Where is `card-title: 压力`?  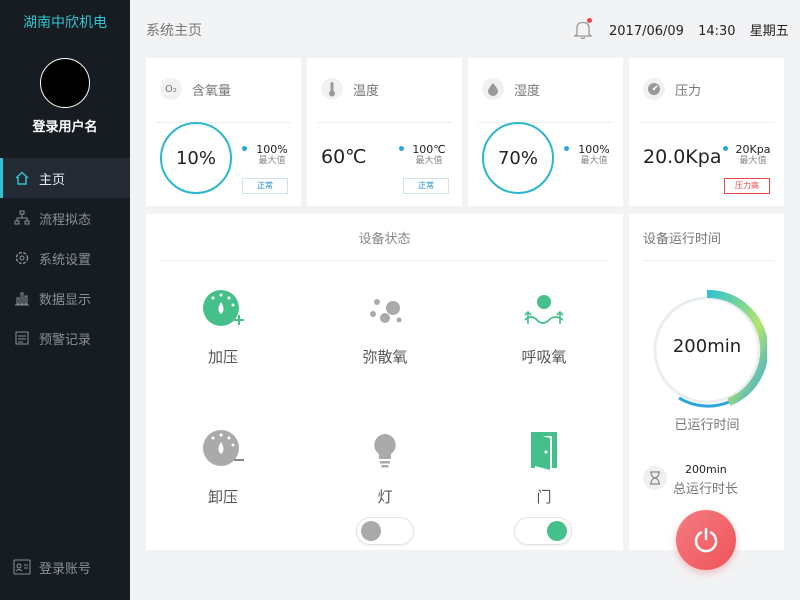 card-title: 压力 is located at coordinates (688, 91).